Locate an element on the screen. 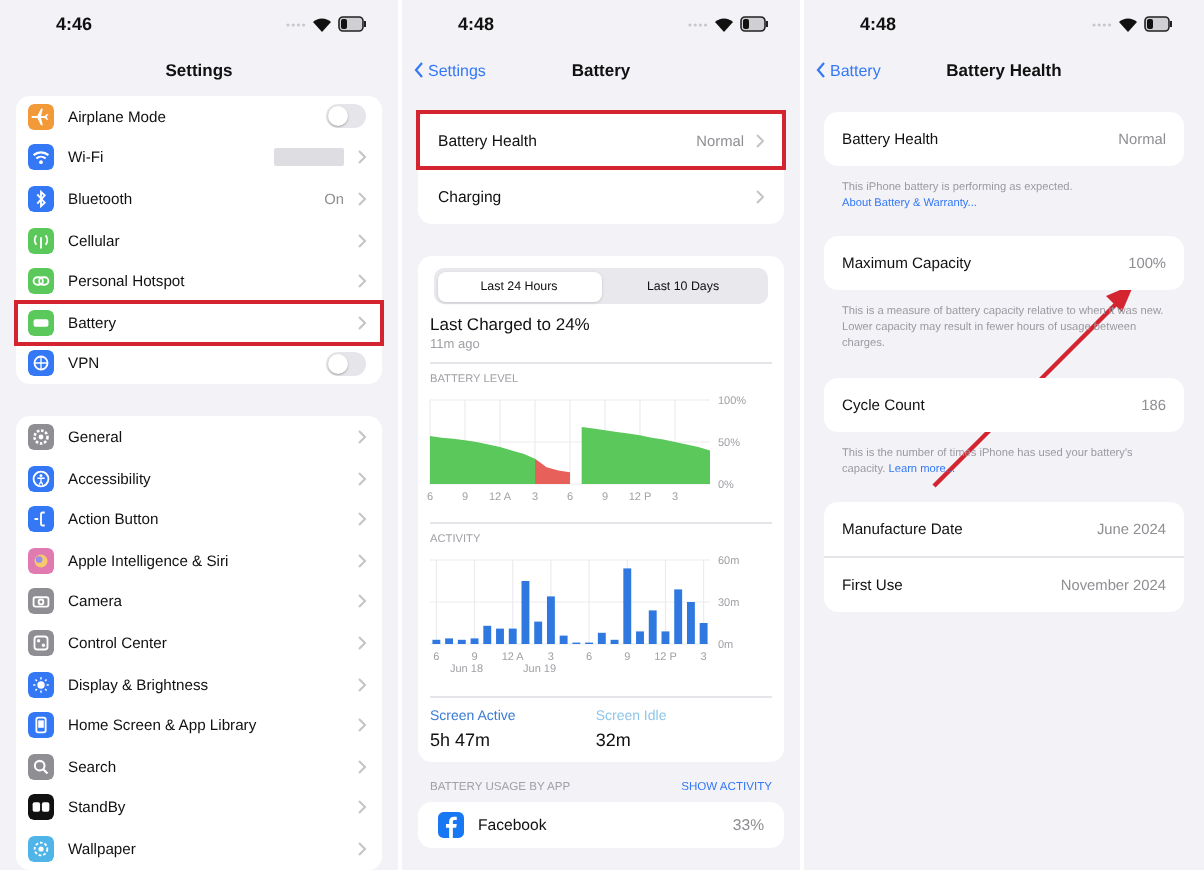 This screenshot has height=870, width=1204. stat-value: 5h 47m is located at coordinates (461, 740).